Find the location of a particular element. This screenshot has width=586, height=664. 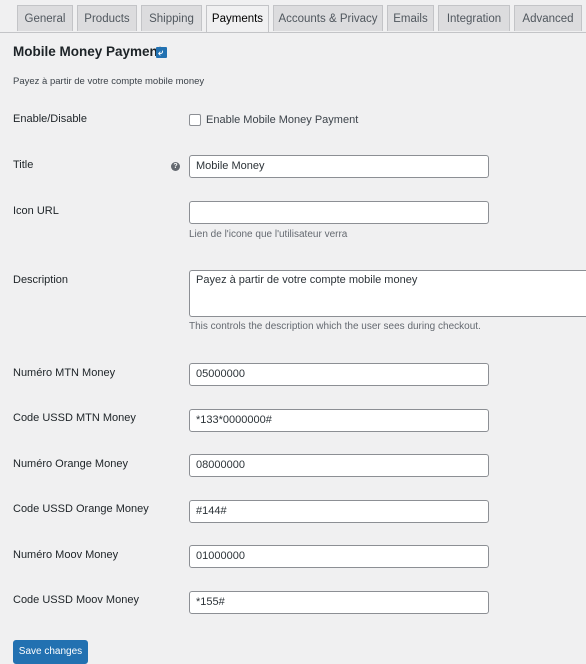

help-icon: ? is located at coordinates (175, 166).